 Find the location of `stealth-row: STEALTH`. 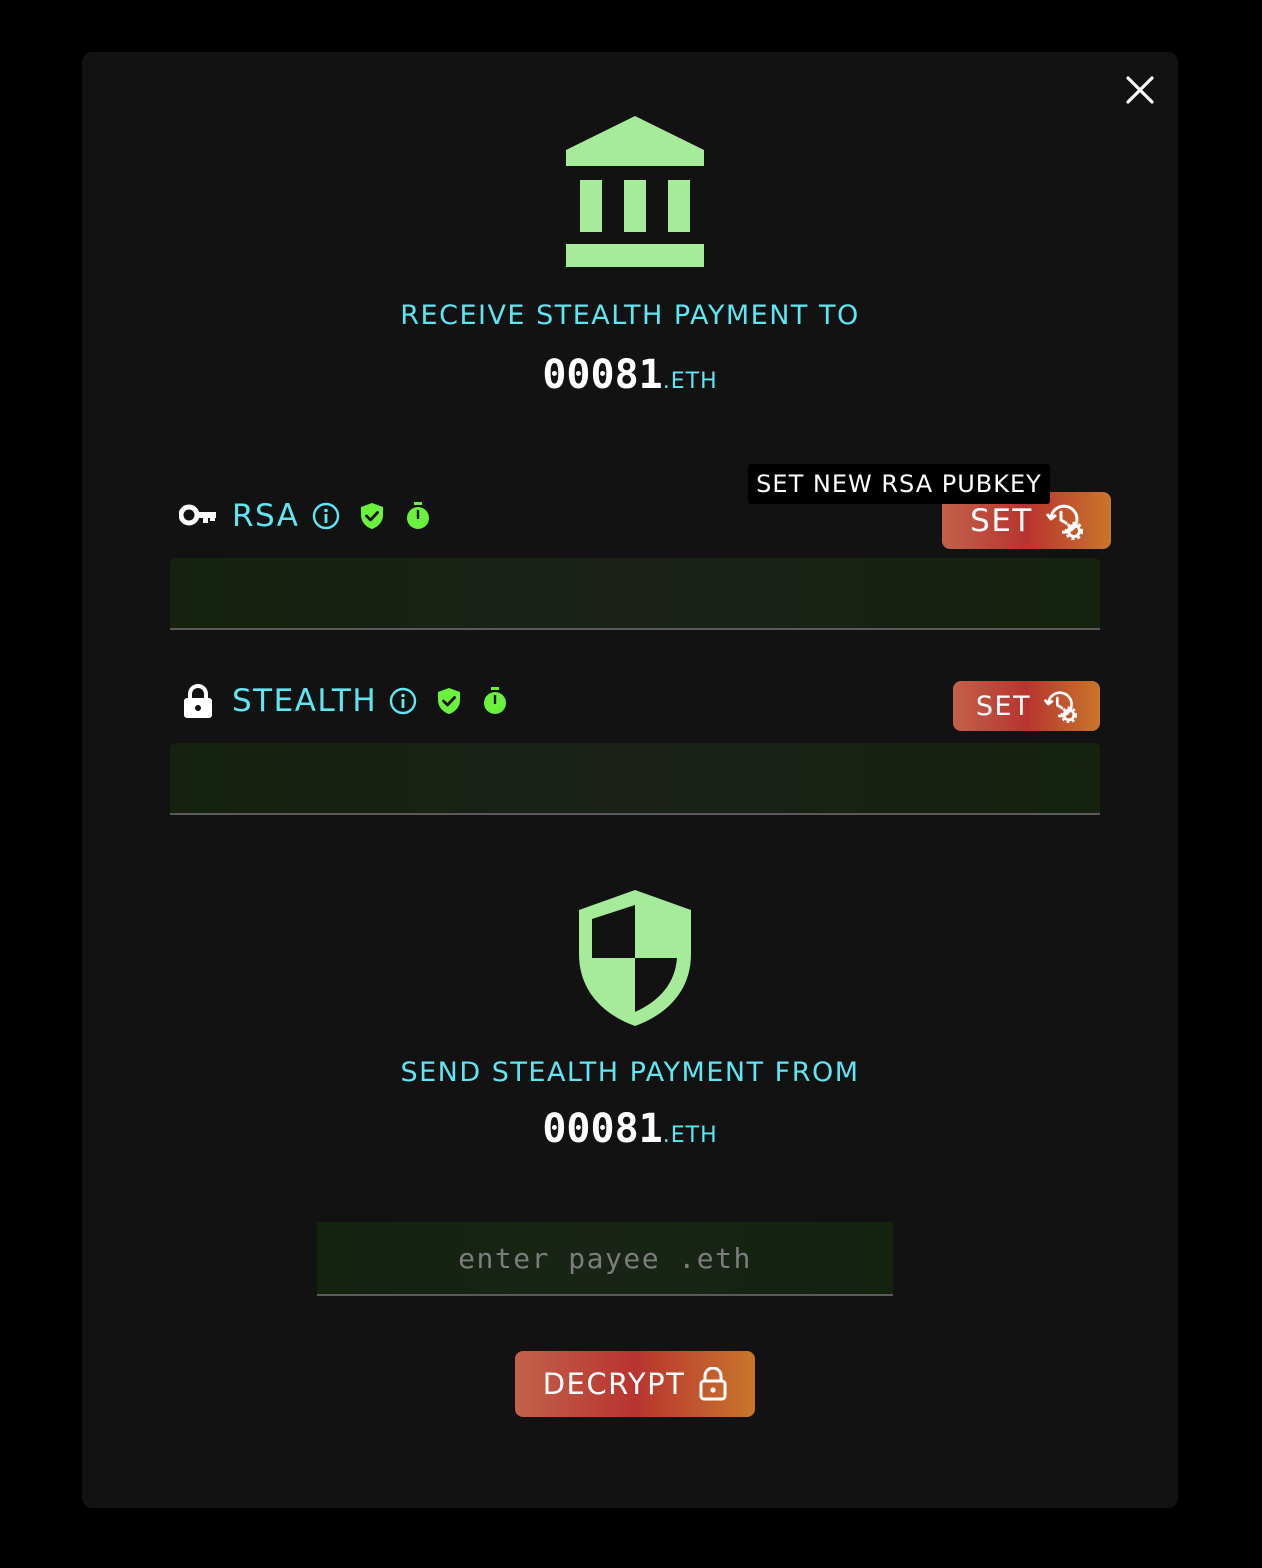

stealth-row: STEALTH is located at coordinates (352, 701).